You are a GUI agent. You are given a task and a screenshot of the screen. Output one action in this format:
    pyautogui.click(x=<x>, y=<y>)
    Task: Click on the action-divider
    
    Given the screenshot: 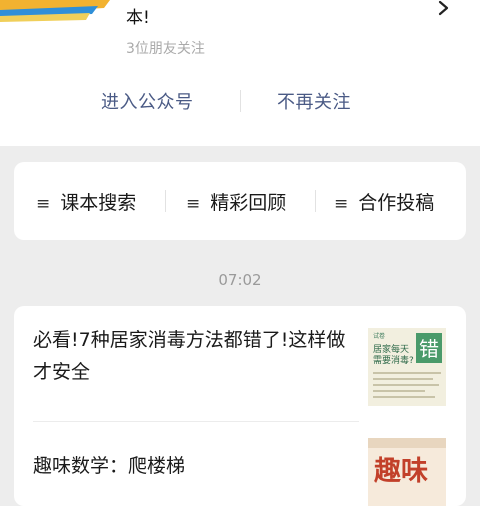 What is the action you would take?
    pyautogui.click(x=240, y=101)
    